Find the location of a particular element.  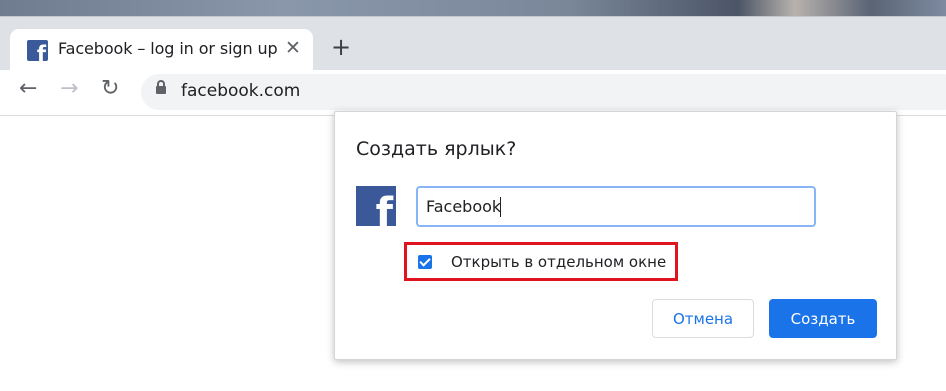

facebook-favicon-icon: f is located at coordinates (37, 50).